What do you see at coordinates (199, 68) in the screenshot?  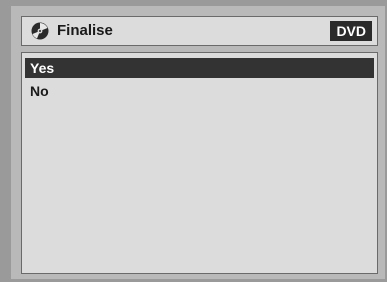 I see `option-yes: Yes` at bounding box center [199, 68].